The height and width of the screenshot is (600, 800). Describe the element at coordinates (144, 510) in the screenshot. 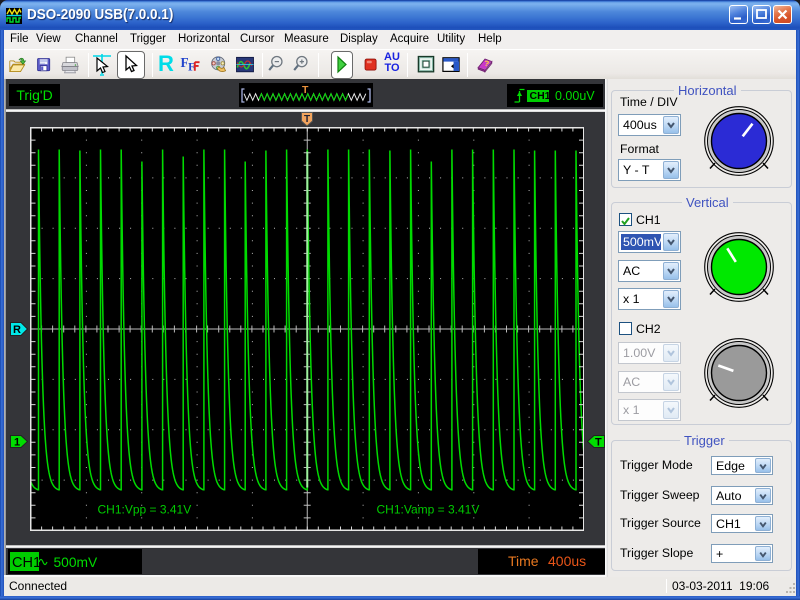

I see `svg-text: CH1:Vpp = 3.41V` at that location.